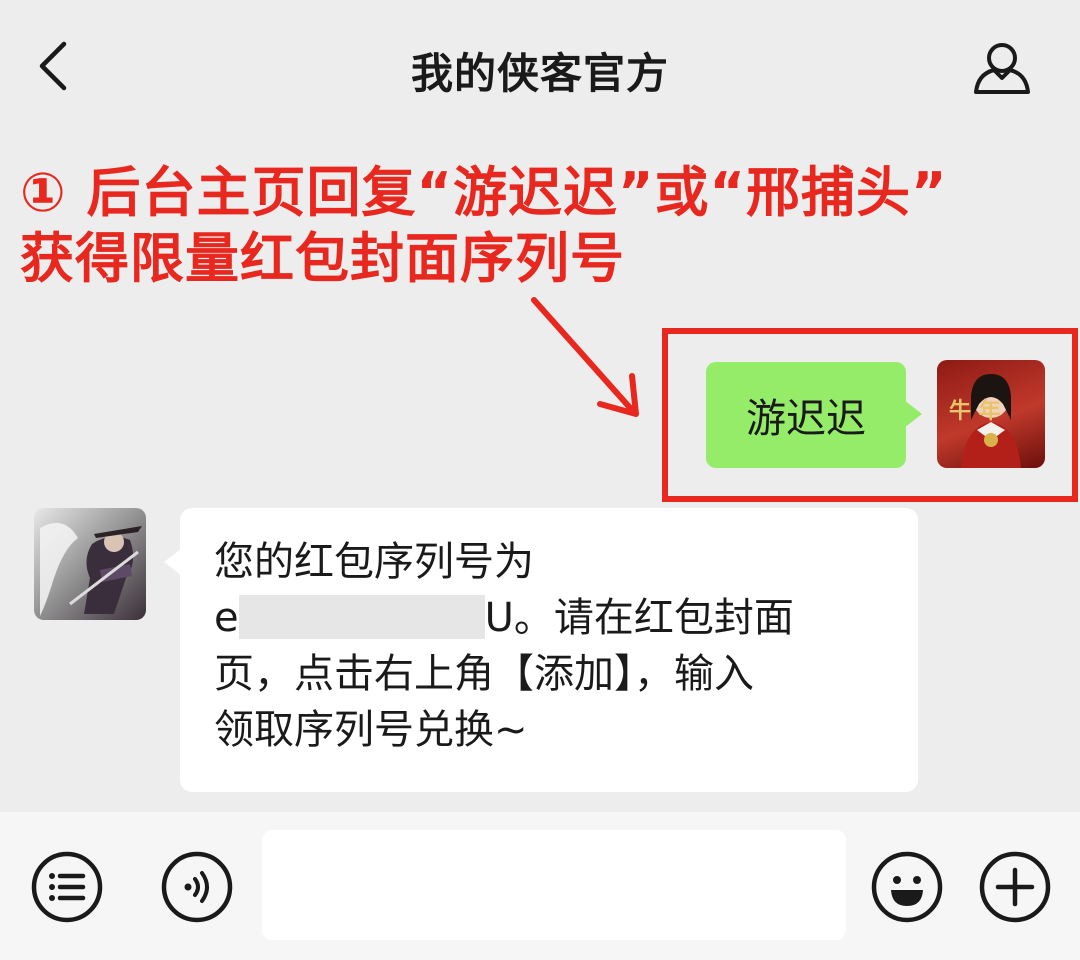 The width and height of the screenshot is (1080, 960). Describe the element at coordinates (374, 562) in the screenshot. I see `incoming-line-1: 您的红包序列号为` at that location.